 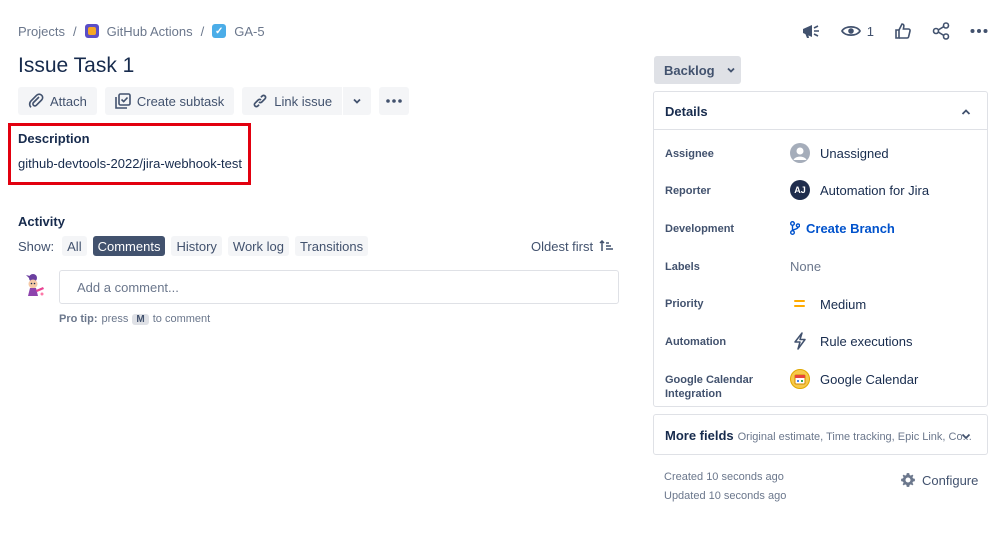 I want to click on google-calendar-link: Google Calendar, so click(x=854, y=379).